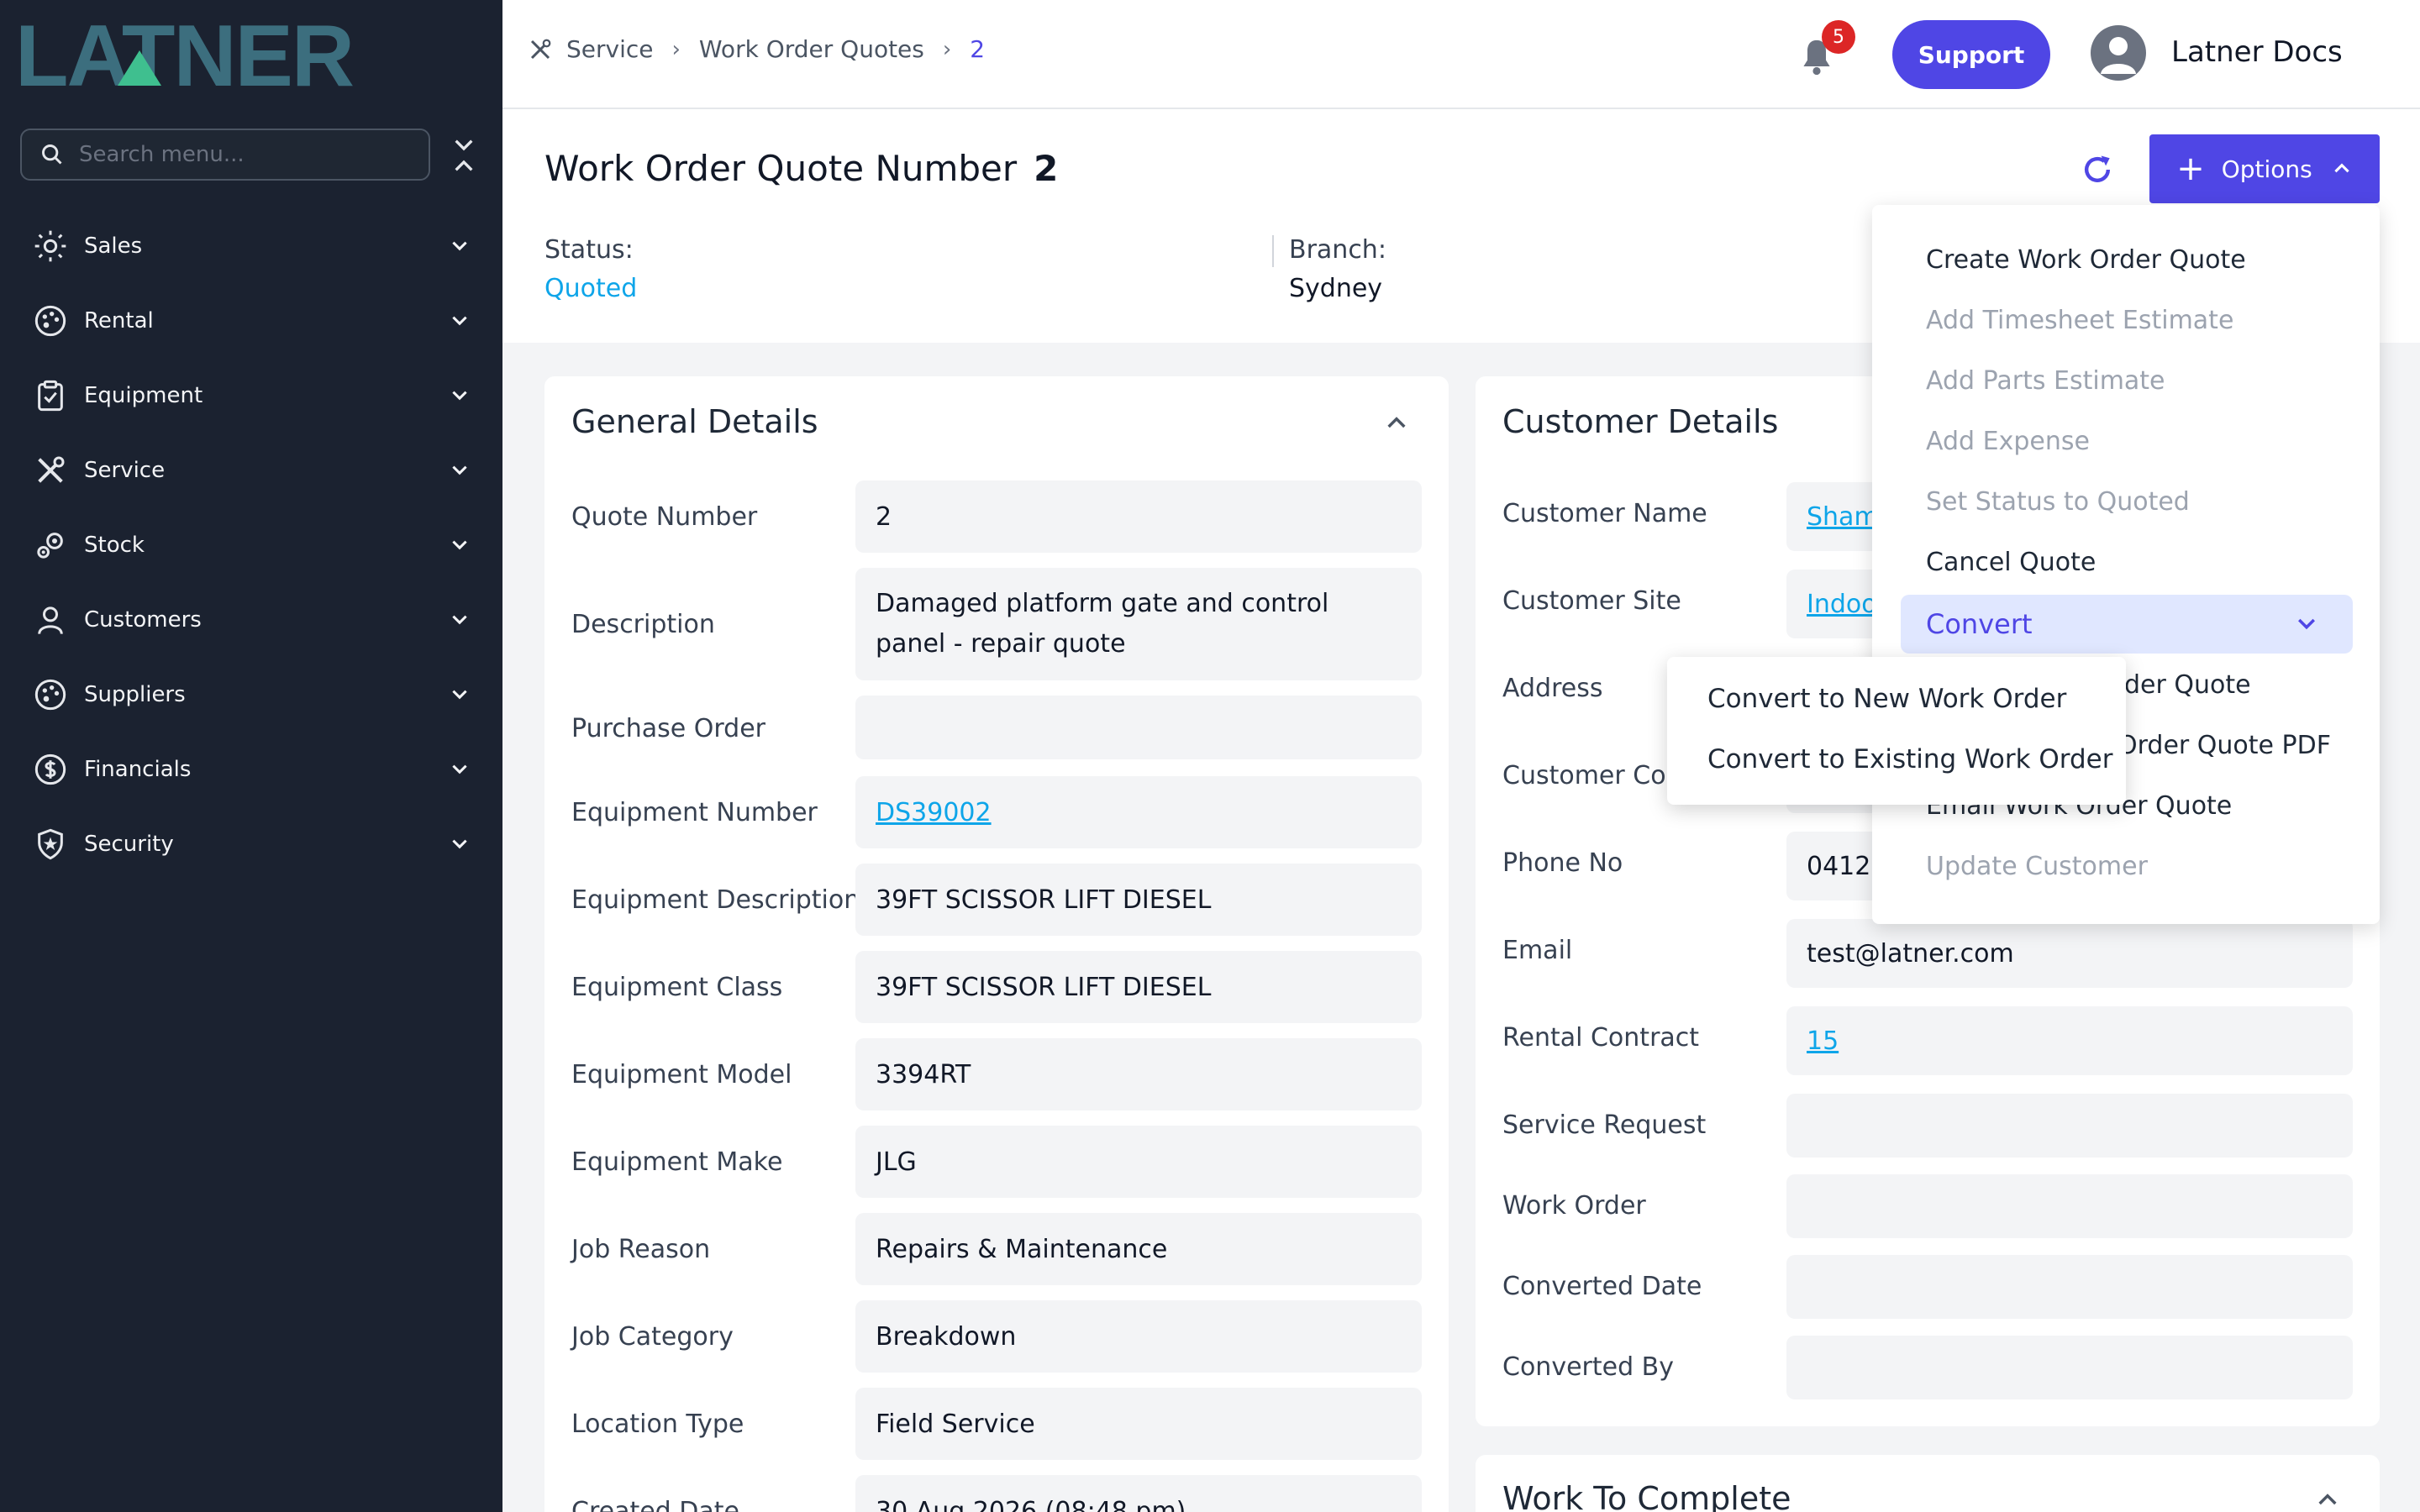 This screenshot has width=2420, height=1512. I want to click on field-label: Equipment Model, so click(681, 1074).